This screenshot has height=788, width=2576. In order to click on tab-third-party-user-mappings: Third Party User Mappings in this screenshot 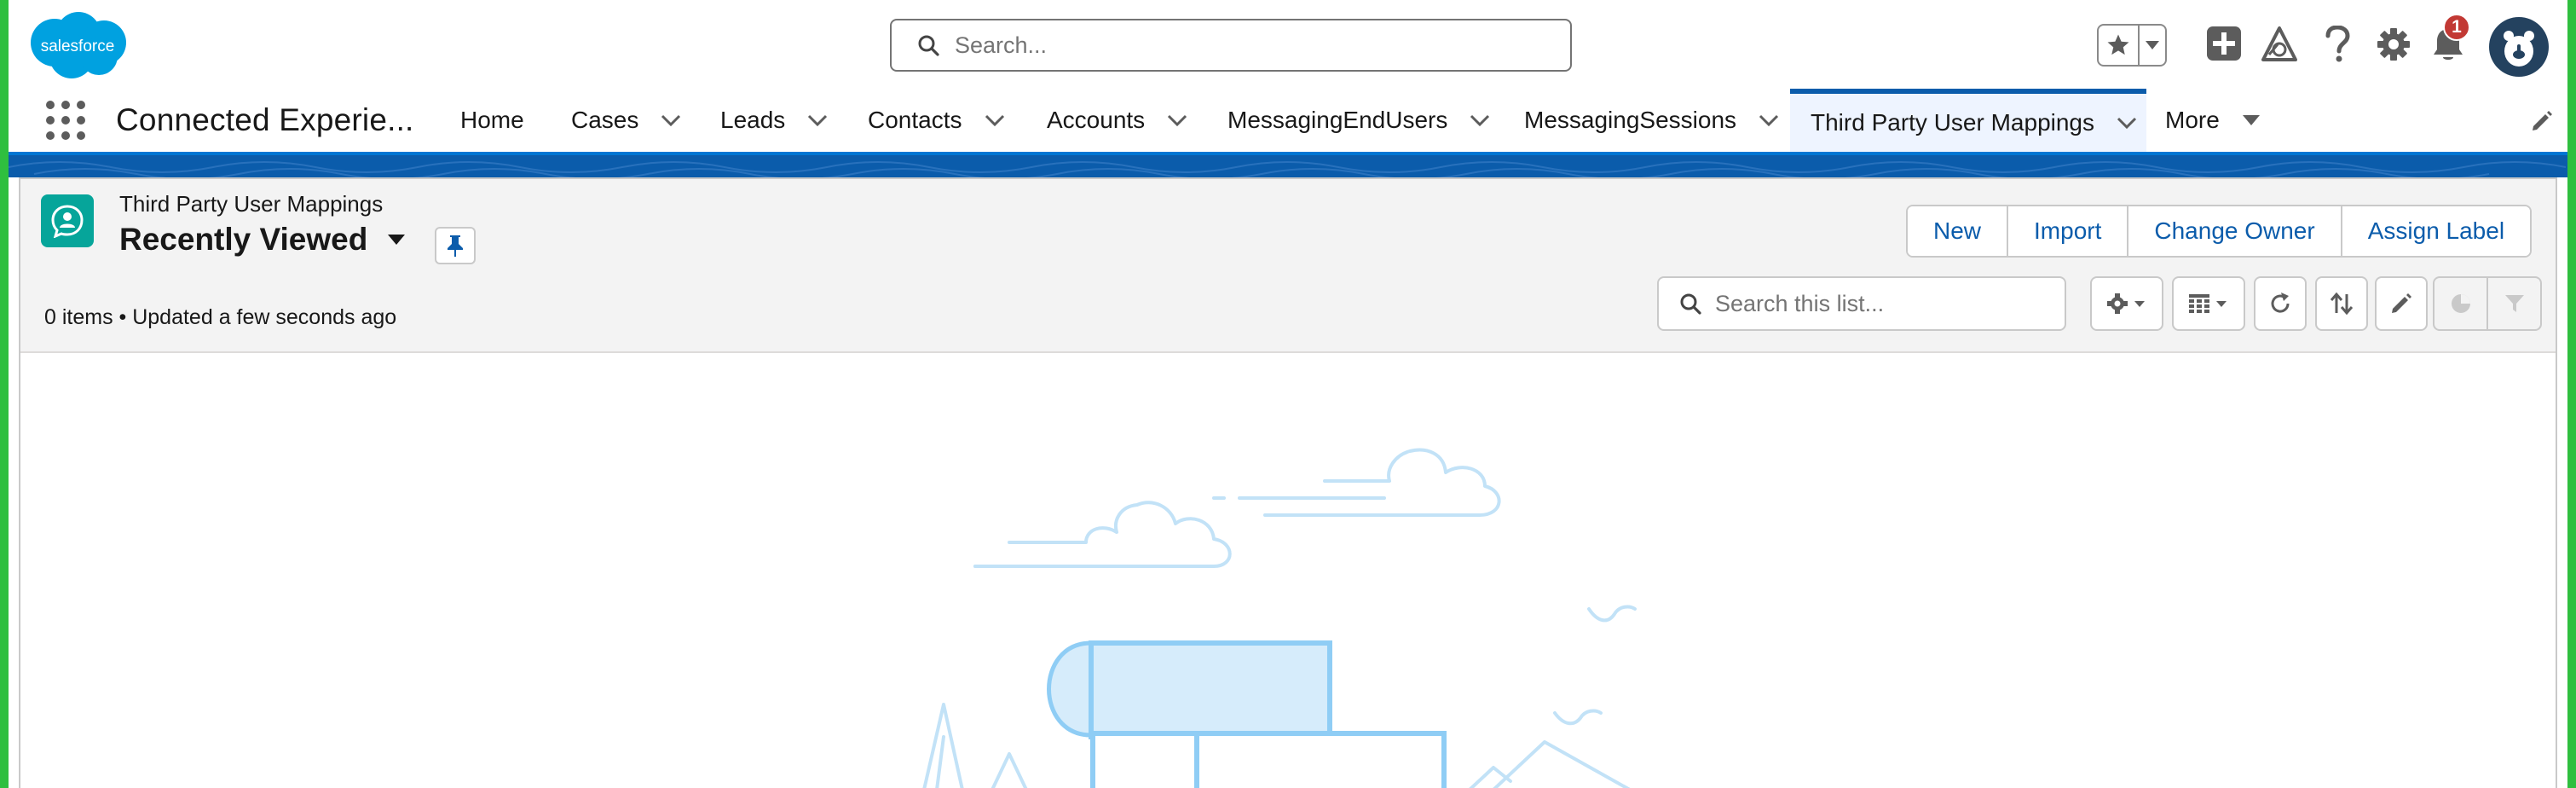, I will do `click(1968, 120)`.